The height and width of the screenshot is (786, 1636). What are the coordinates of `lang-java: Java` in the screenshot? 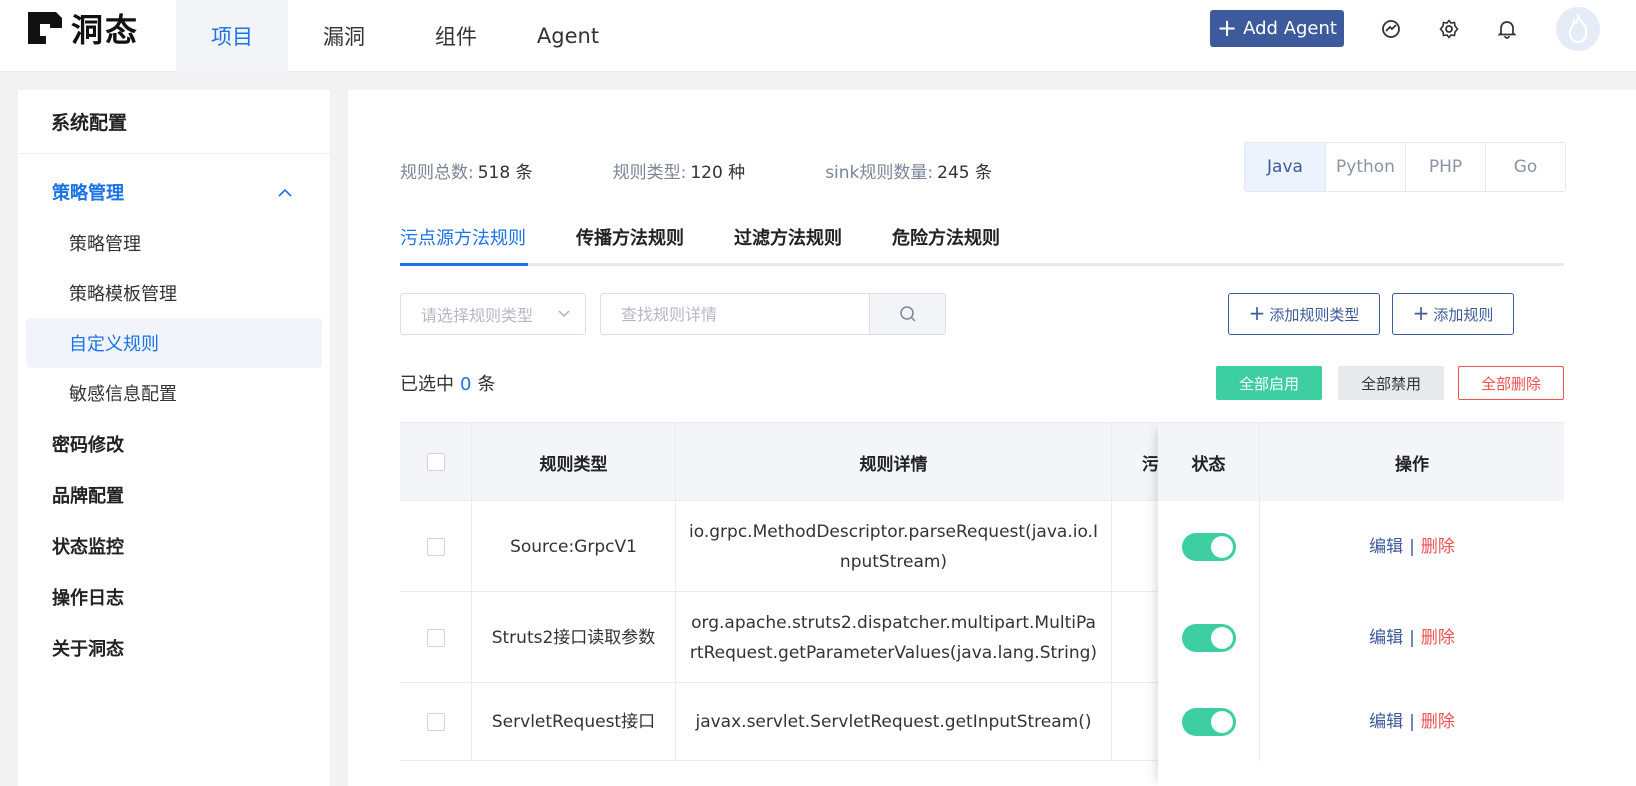 It's located at (1285, 167).